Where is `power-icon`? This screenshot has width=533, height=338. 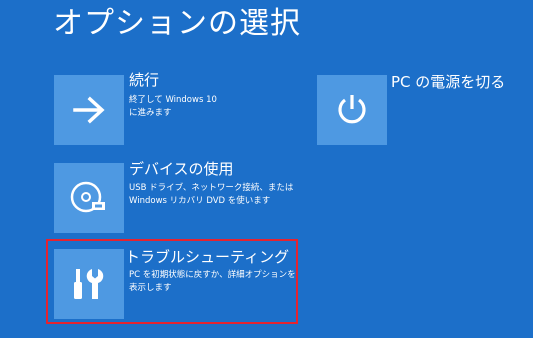 power-icon is located at coordinates (352, 109).